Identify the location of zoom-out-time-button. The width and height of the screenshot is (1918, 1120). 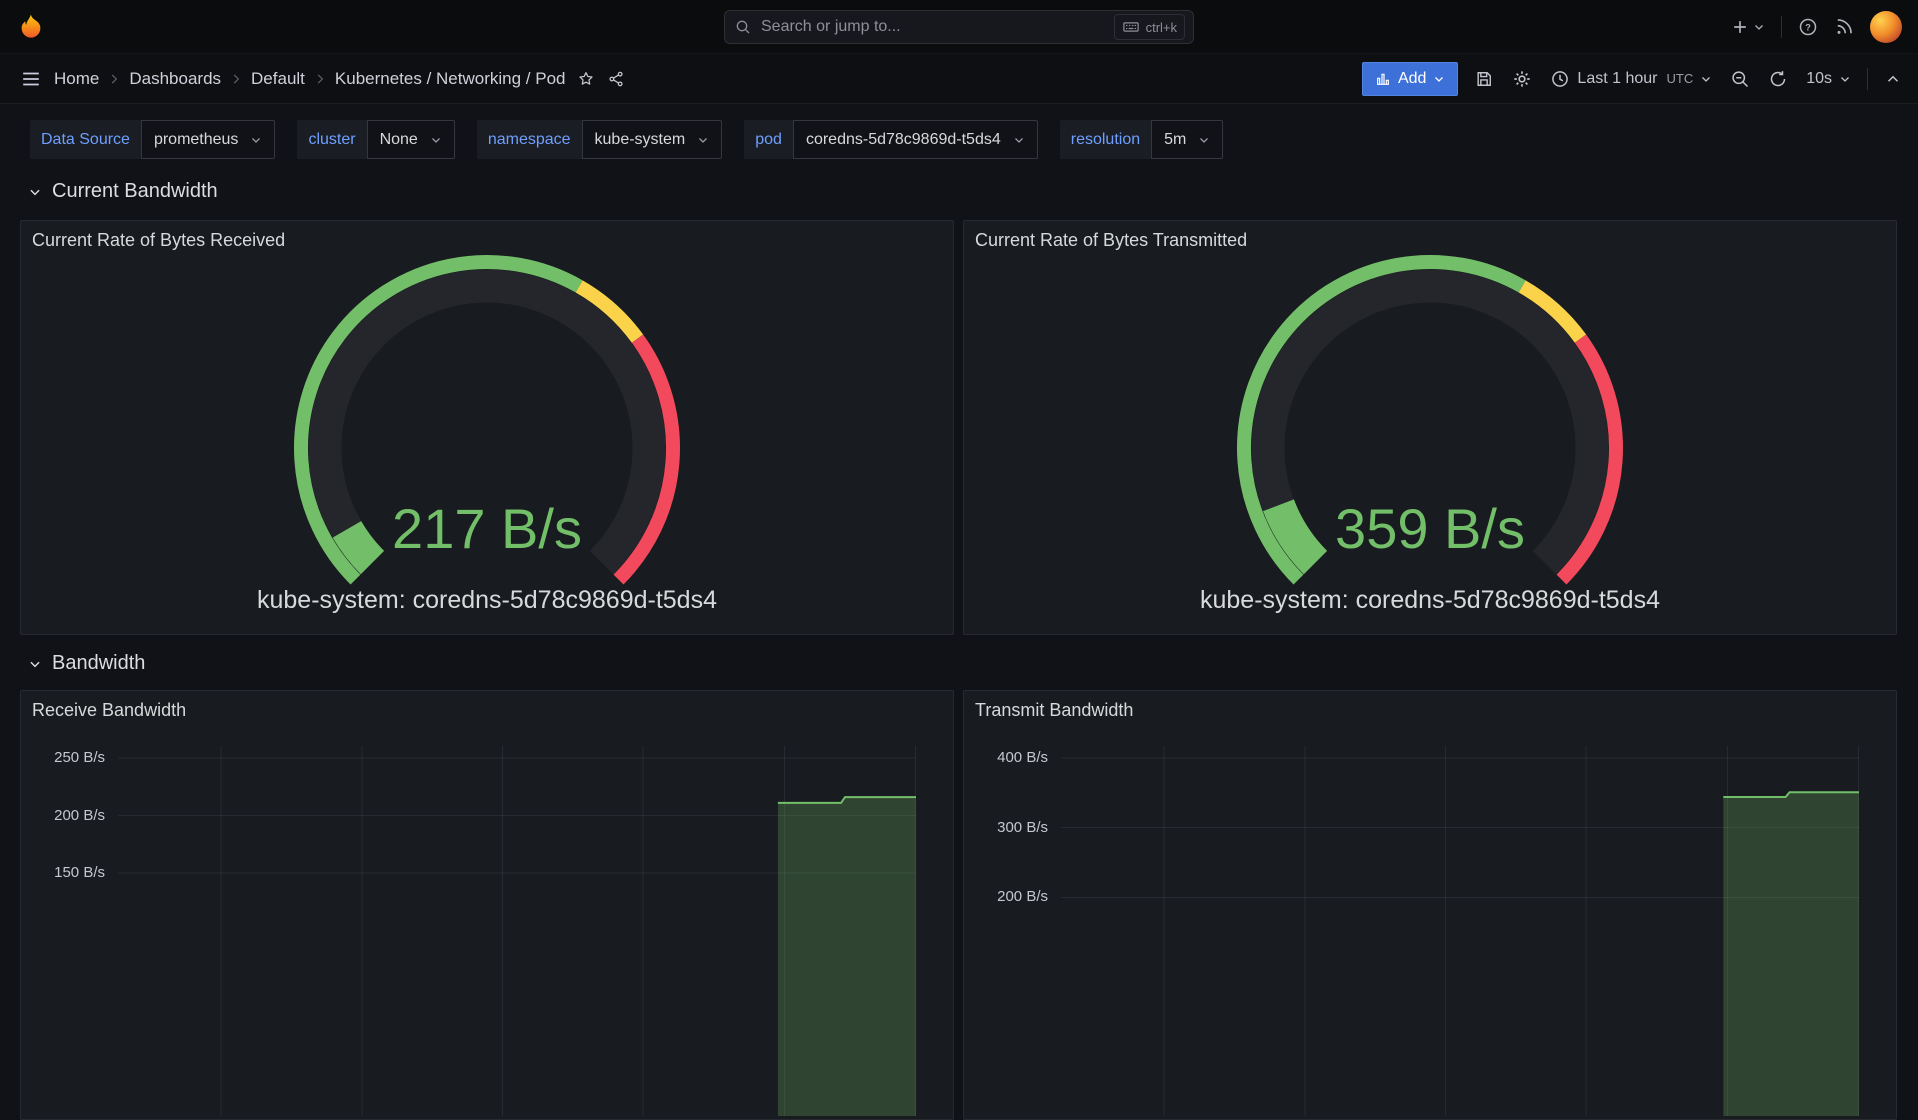
(1740, 79).